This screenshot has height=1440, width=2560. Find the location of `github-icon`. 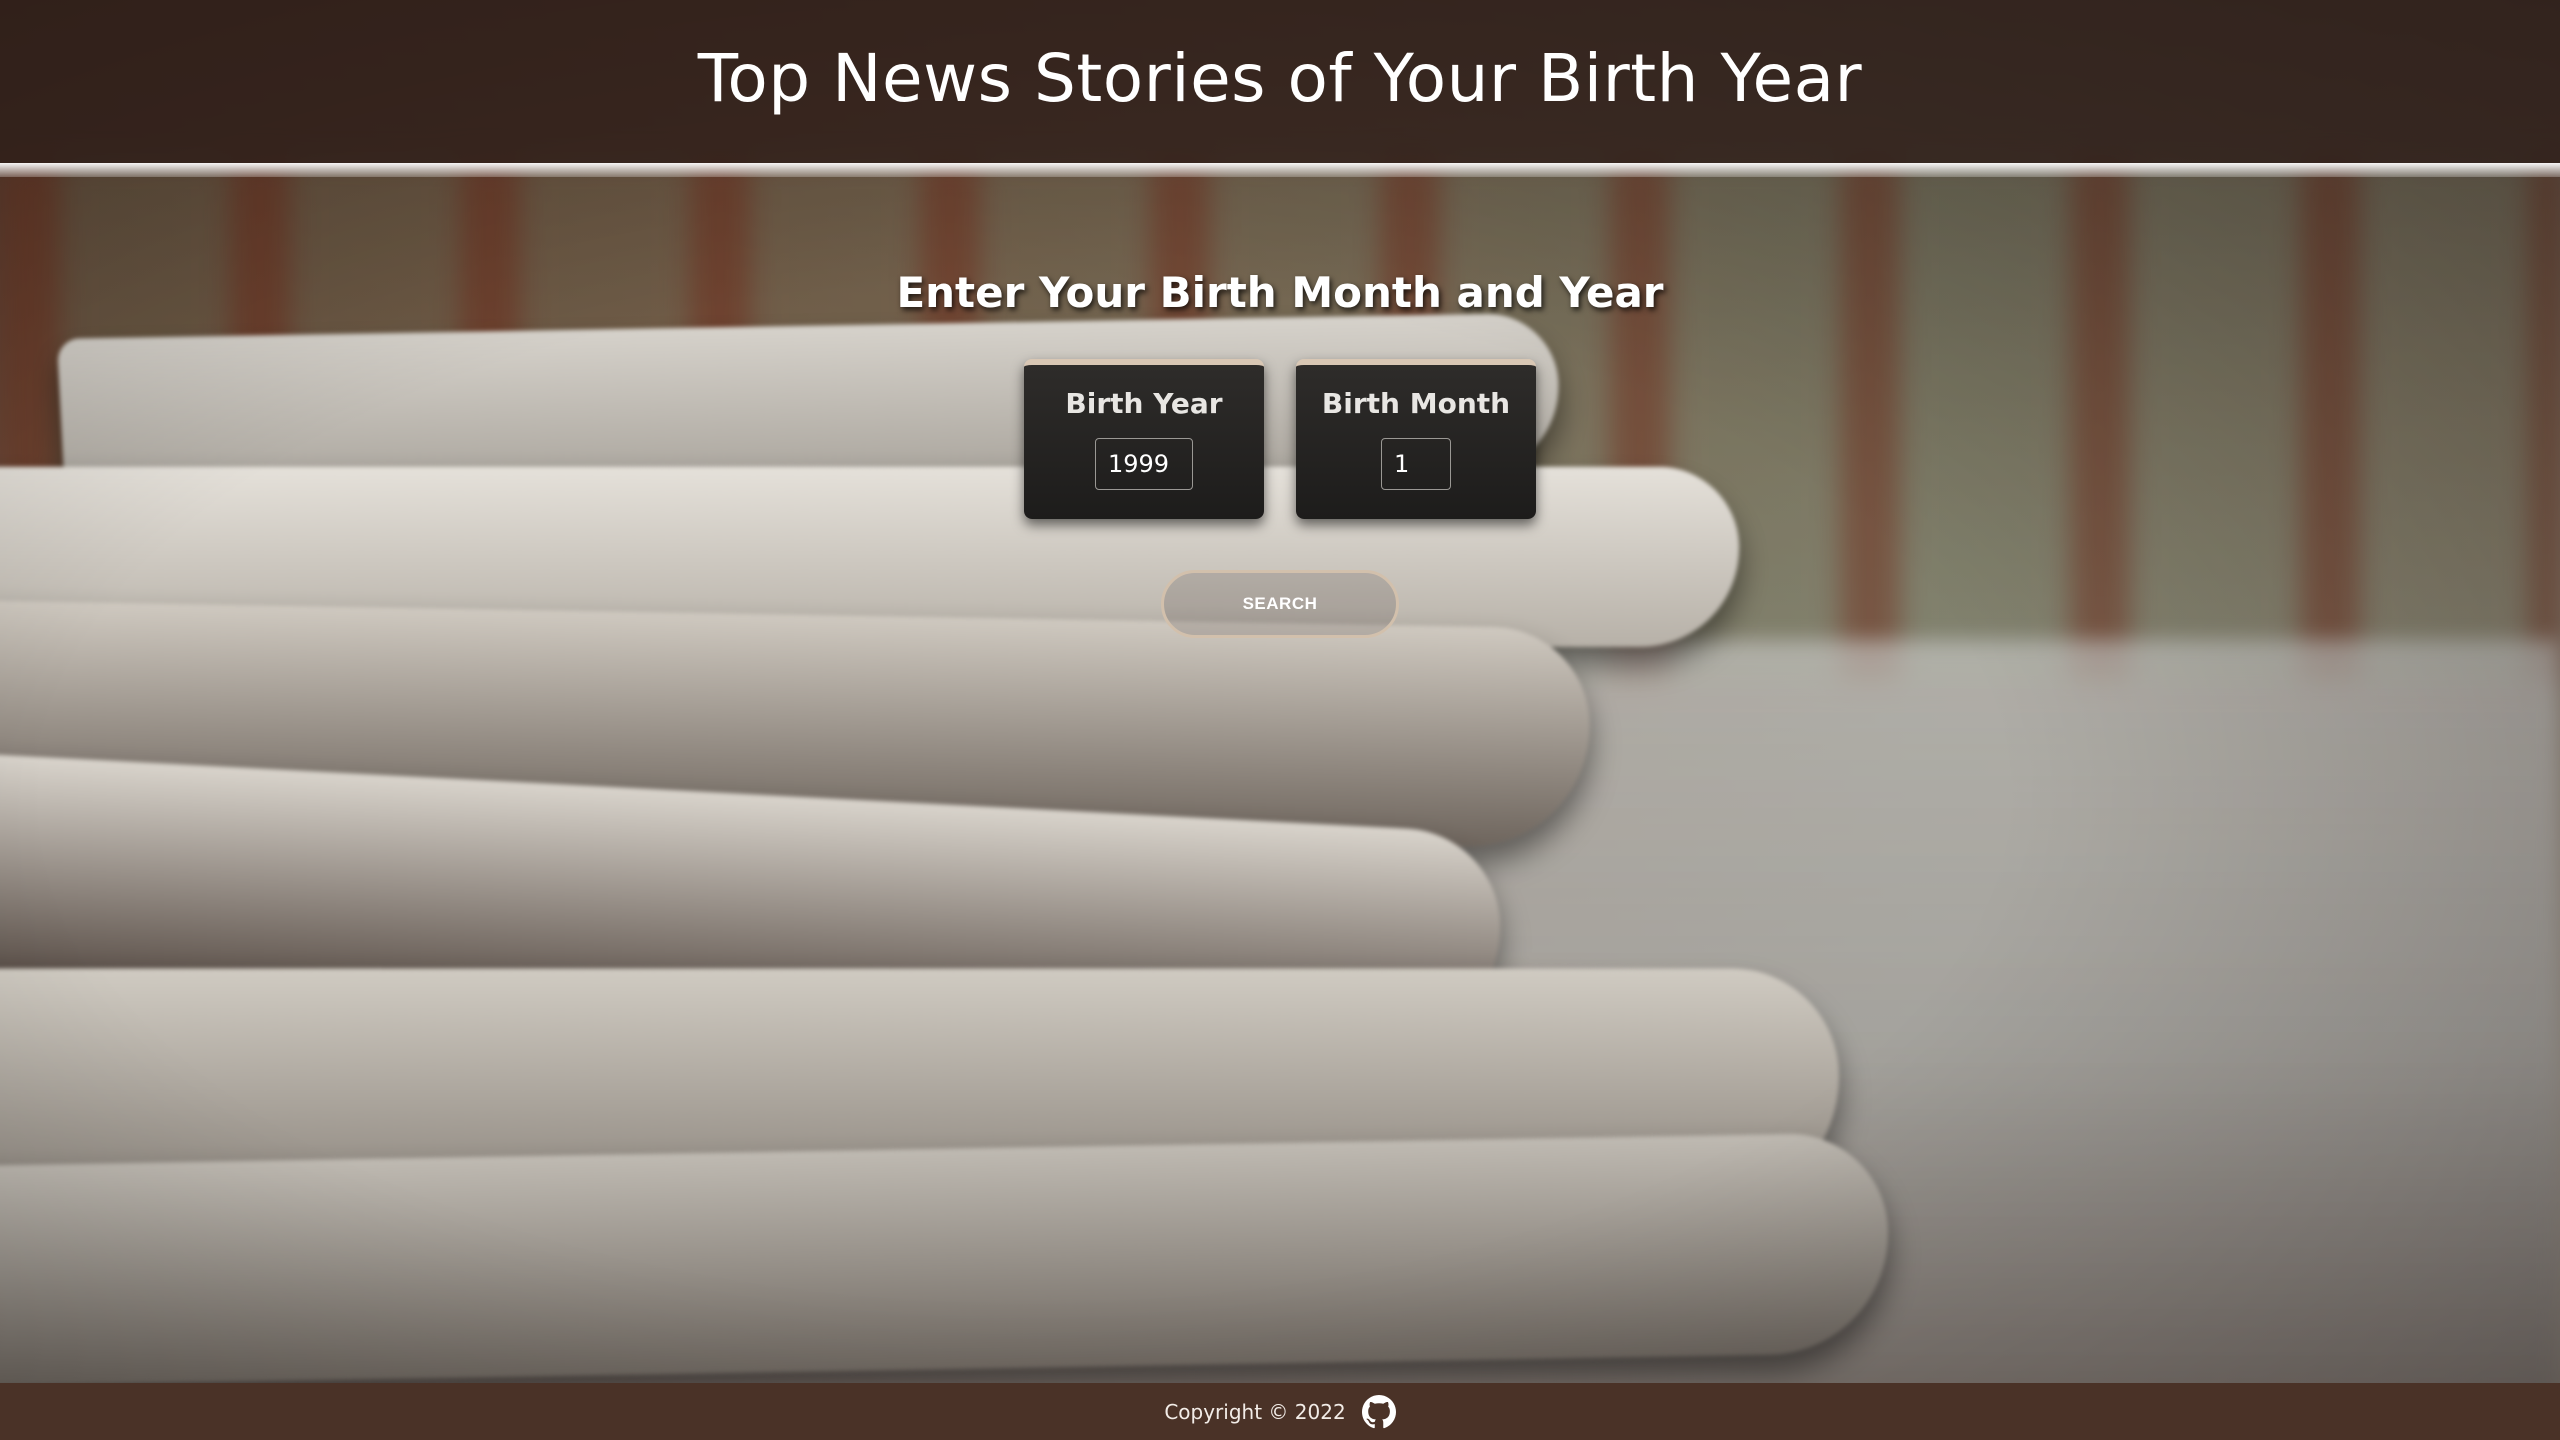

github-icon is located at coordinates (1378, 1411).